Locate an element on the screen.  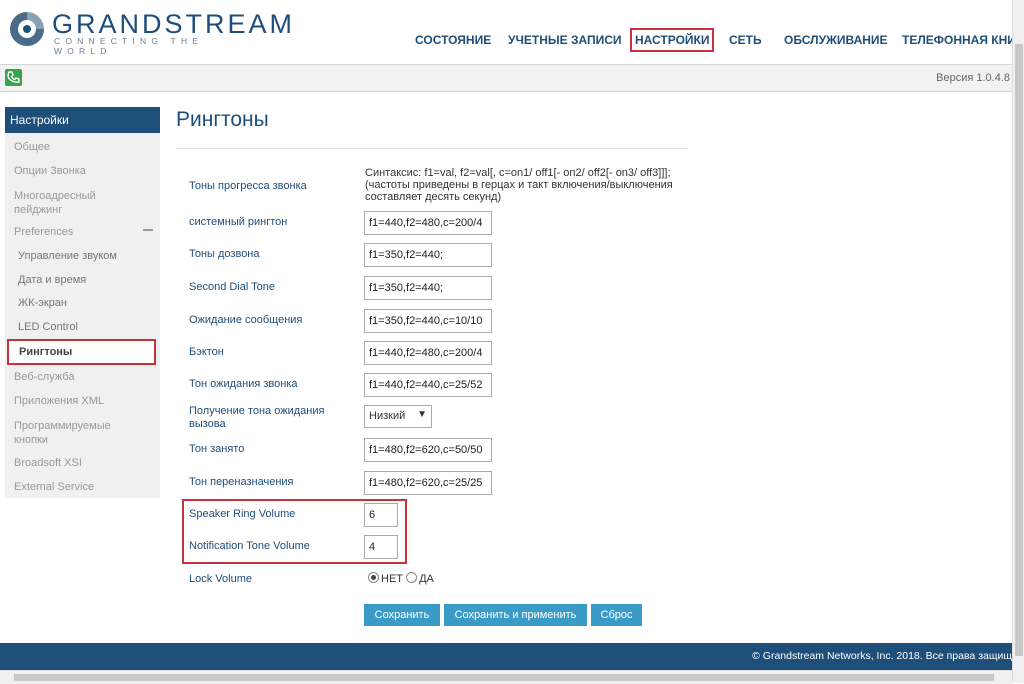
second-dial-tone-input is located at coordinates (428, 288).